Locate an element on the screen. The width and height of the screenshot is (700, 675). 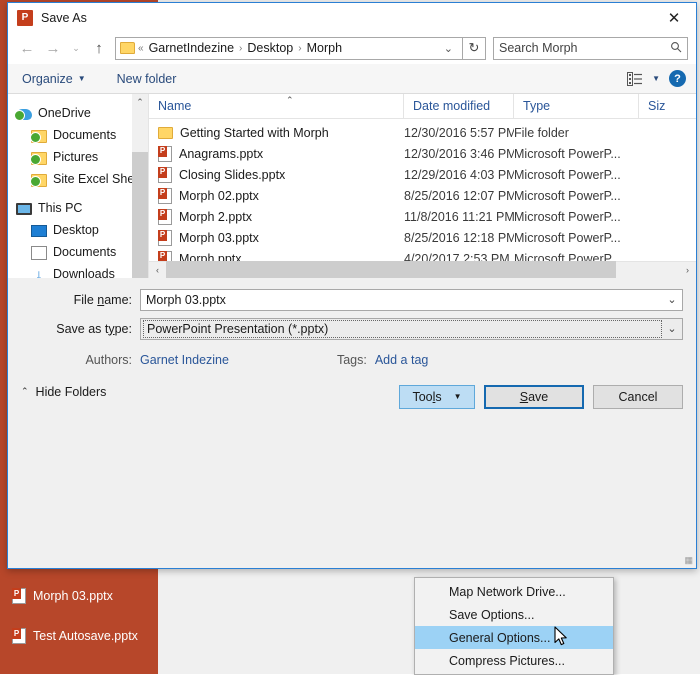
column-header-label: Type is located at coordinates (537, 106).